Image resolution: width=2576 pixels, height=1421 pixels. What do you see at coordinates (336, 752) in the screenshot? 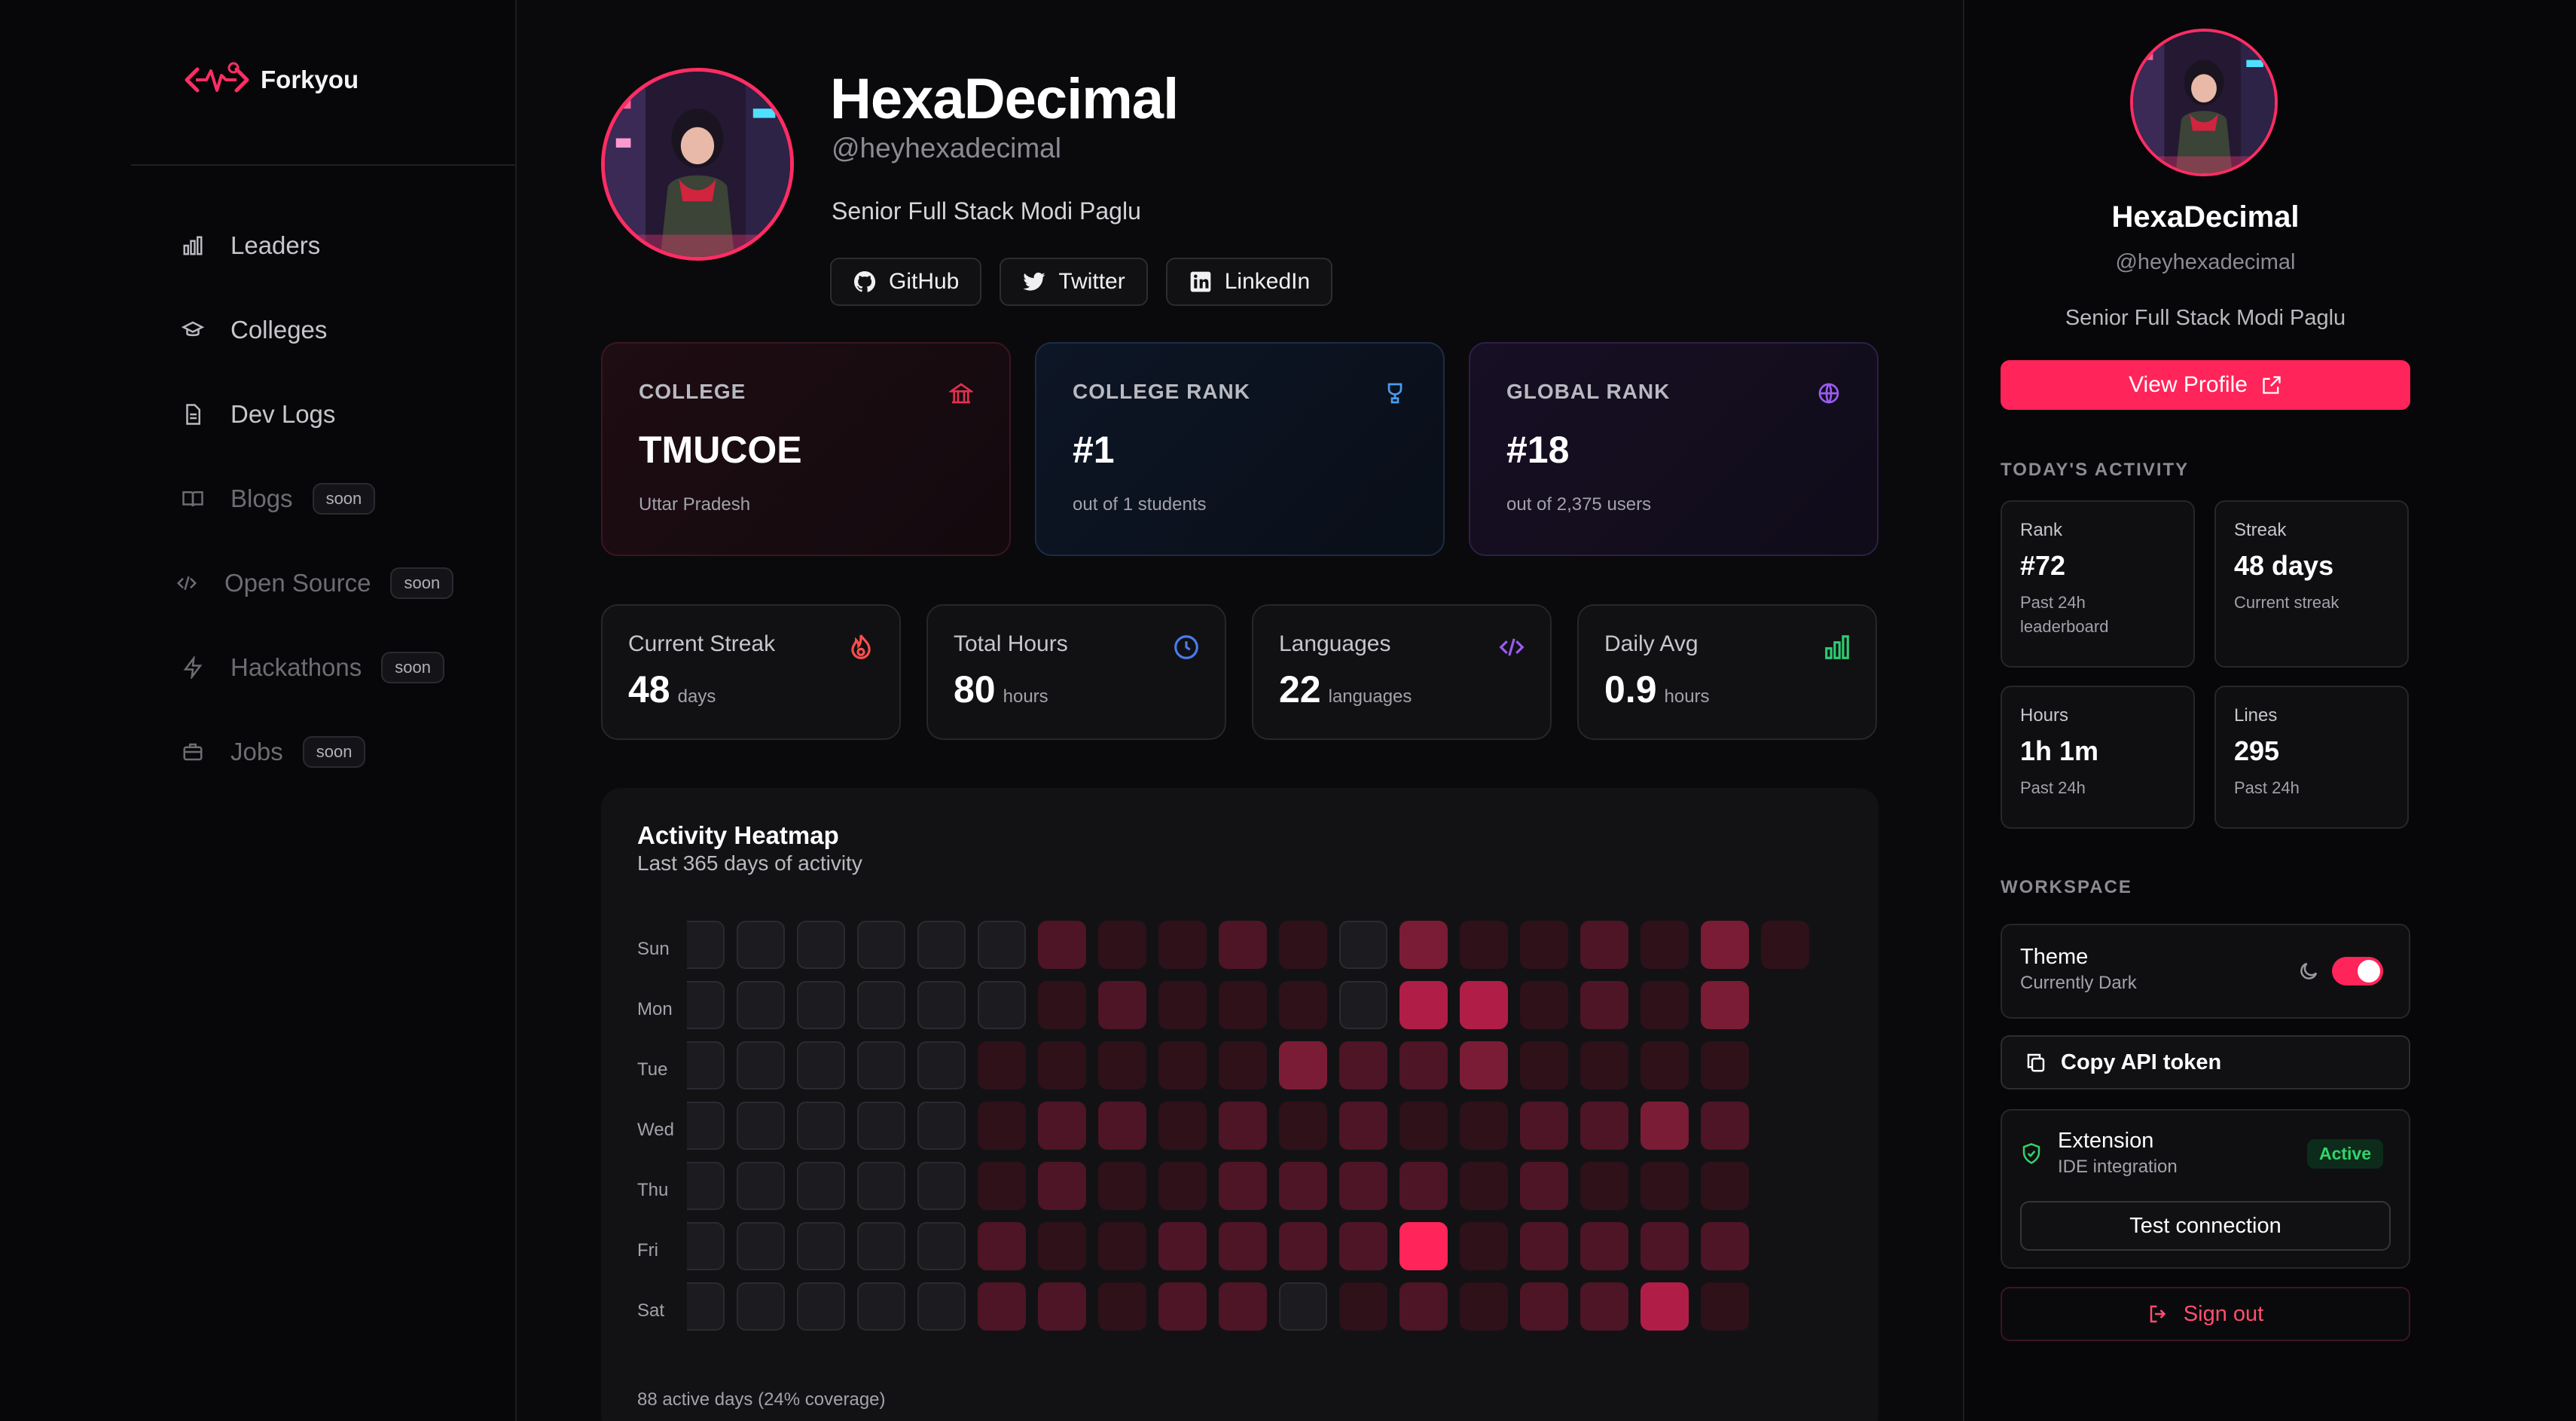
I see `nav-item-jobs: Jobs soon` at bounding box center [336, 752].